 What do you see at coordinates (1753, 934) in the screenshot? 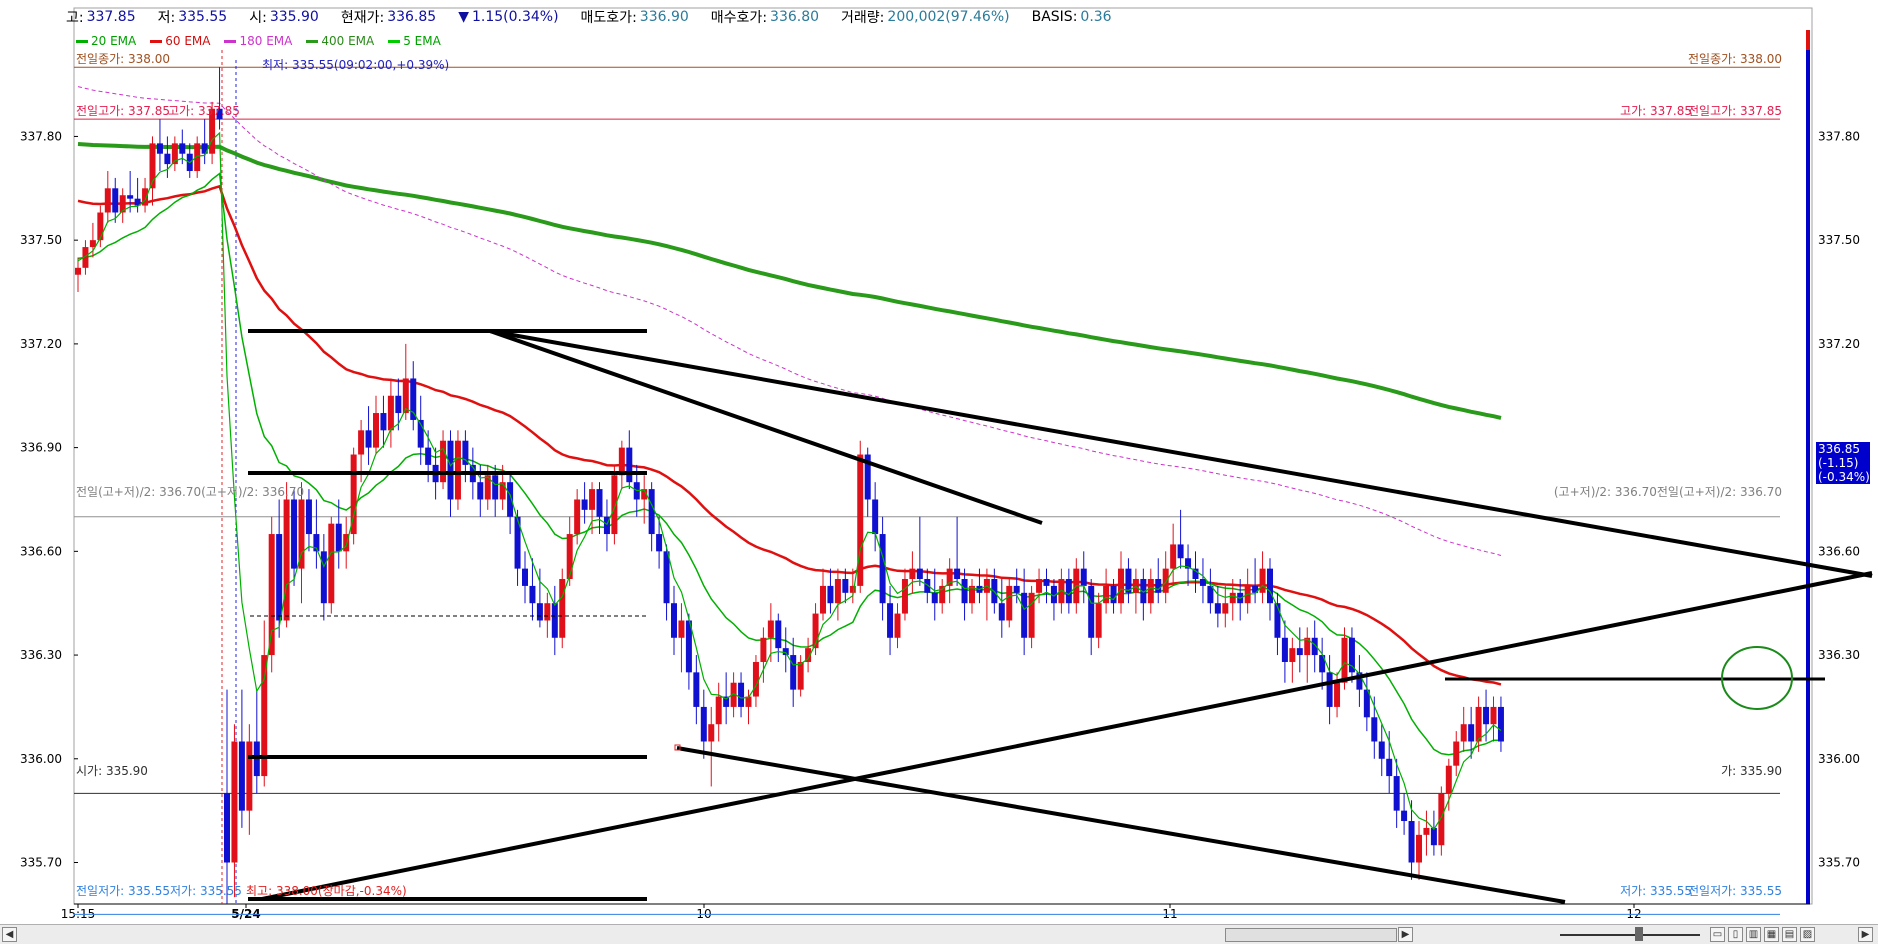
I see `chart-tool-icon: ▥` at bounding box center [1753, 934].